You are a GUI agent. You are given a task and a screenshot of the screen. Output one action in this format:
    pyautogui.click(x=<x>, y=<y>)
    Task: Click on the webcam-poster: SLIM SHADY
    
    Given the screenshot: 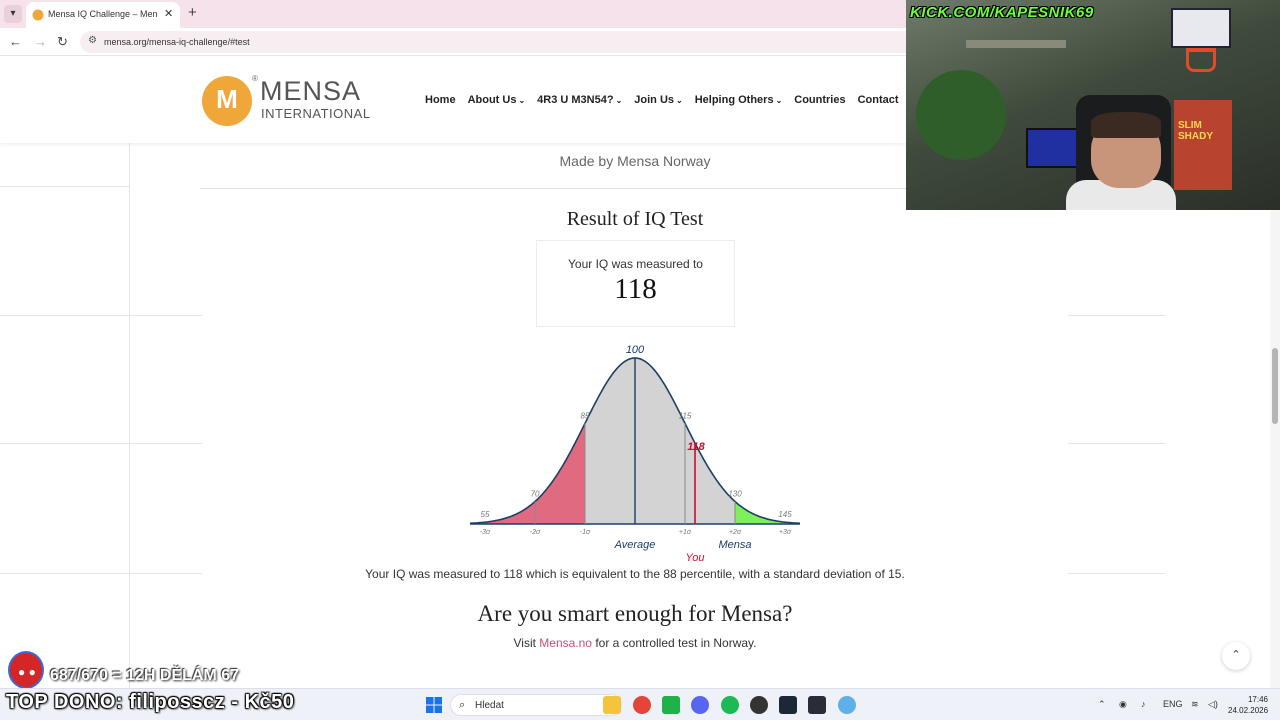 What is the action you would take?
    pyautogui.click(x=1203, y=145)
    